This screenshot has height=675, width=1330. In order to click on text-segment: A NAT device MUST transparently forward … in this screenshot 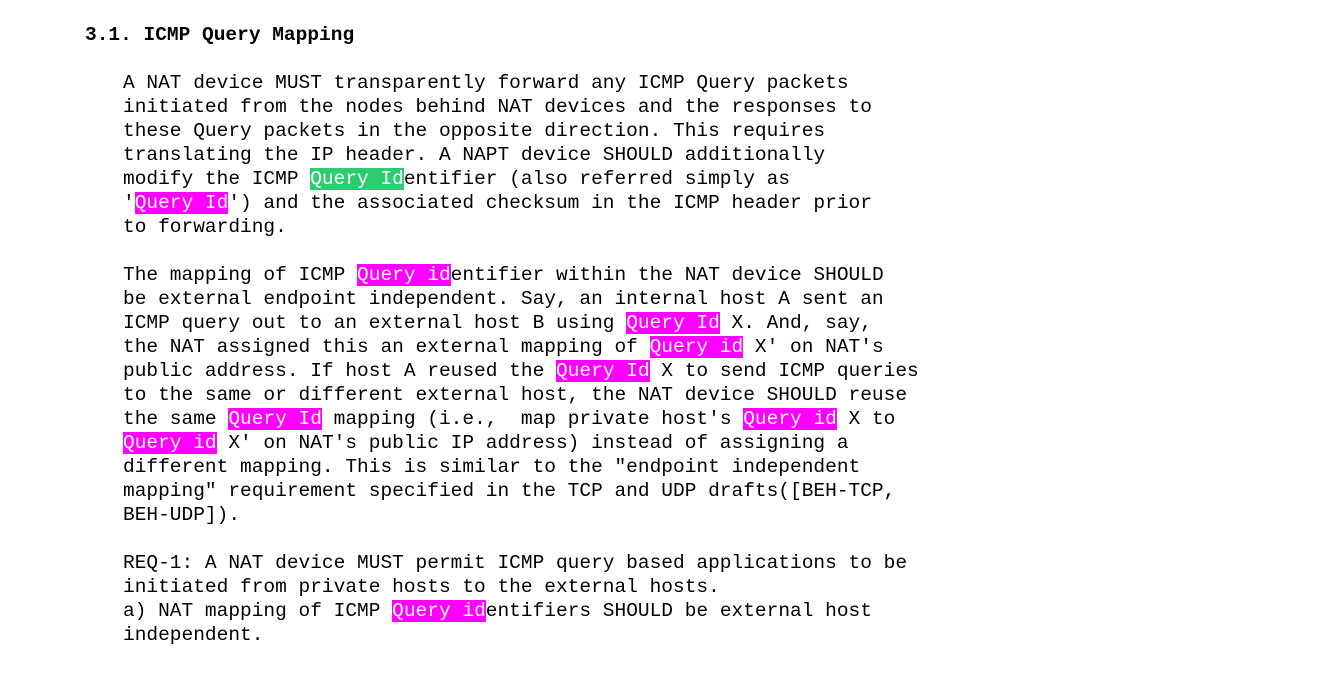, I will do `click(486, 83)`.